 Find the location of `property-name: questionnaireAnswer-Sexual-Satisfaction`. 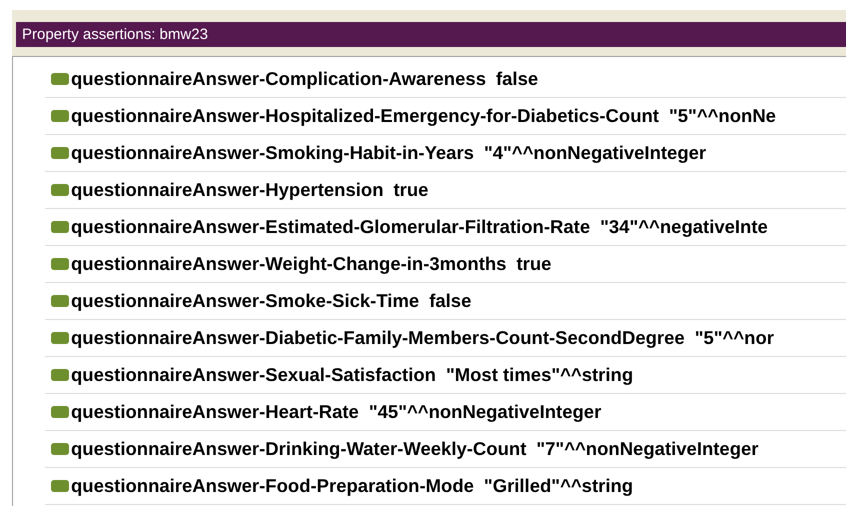

property-name: questionnaireAnswer-Sexual-Satisfaction is located at coordinates (253, 375).